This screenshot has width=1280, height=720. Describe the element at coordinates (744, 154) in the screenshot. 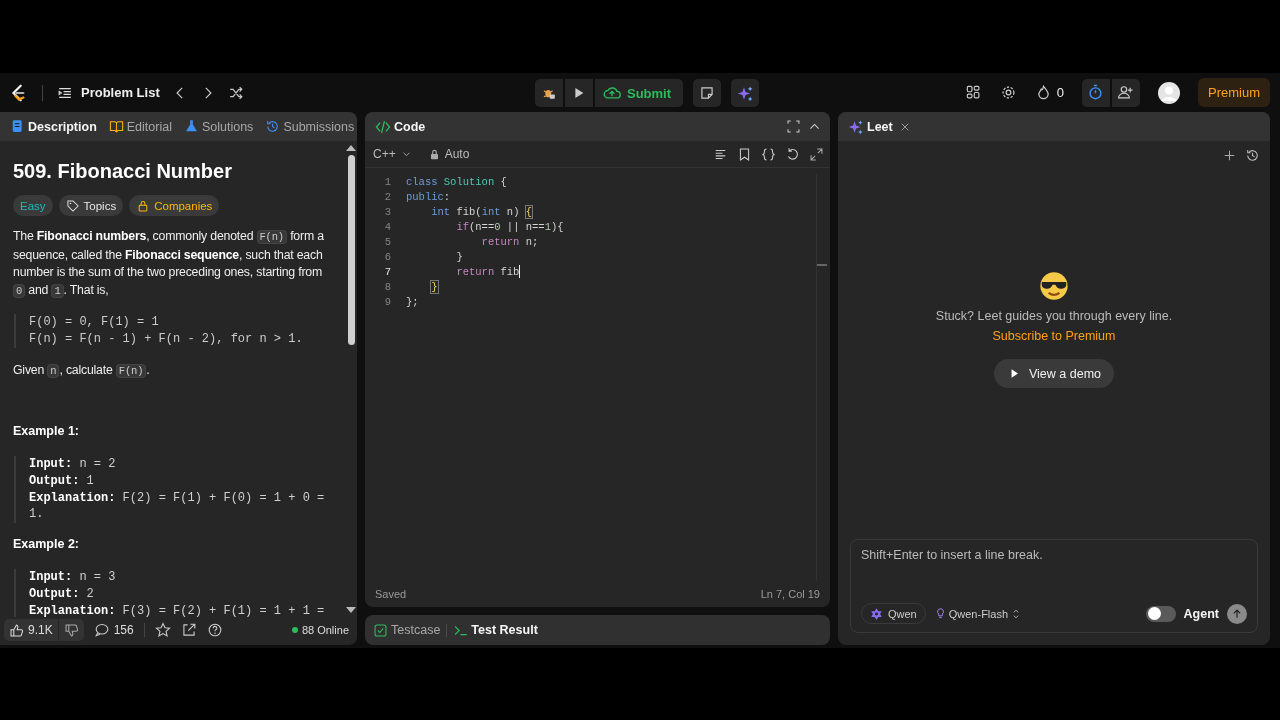

I see `bookmark-icon` at that location.